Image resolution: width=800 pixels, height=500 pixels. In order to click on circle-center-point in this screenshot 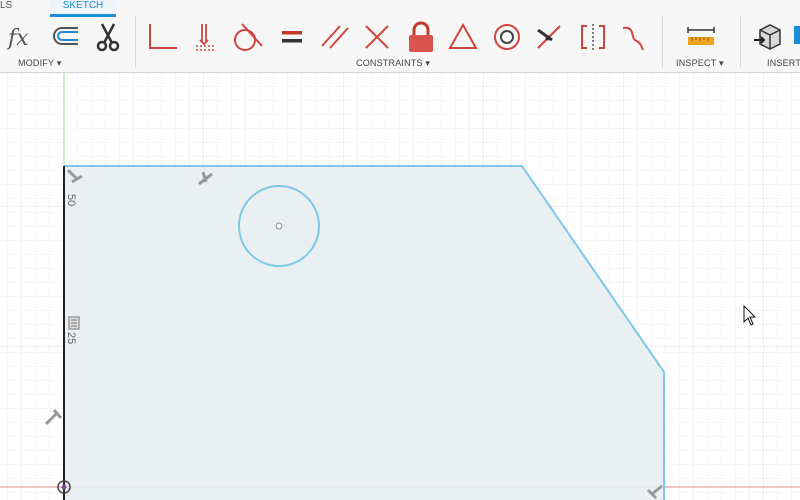, I will do `click(279, 226)`.